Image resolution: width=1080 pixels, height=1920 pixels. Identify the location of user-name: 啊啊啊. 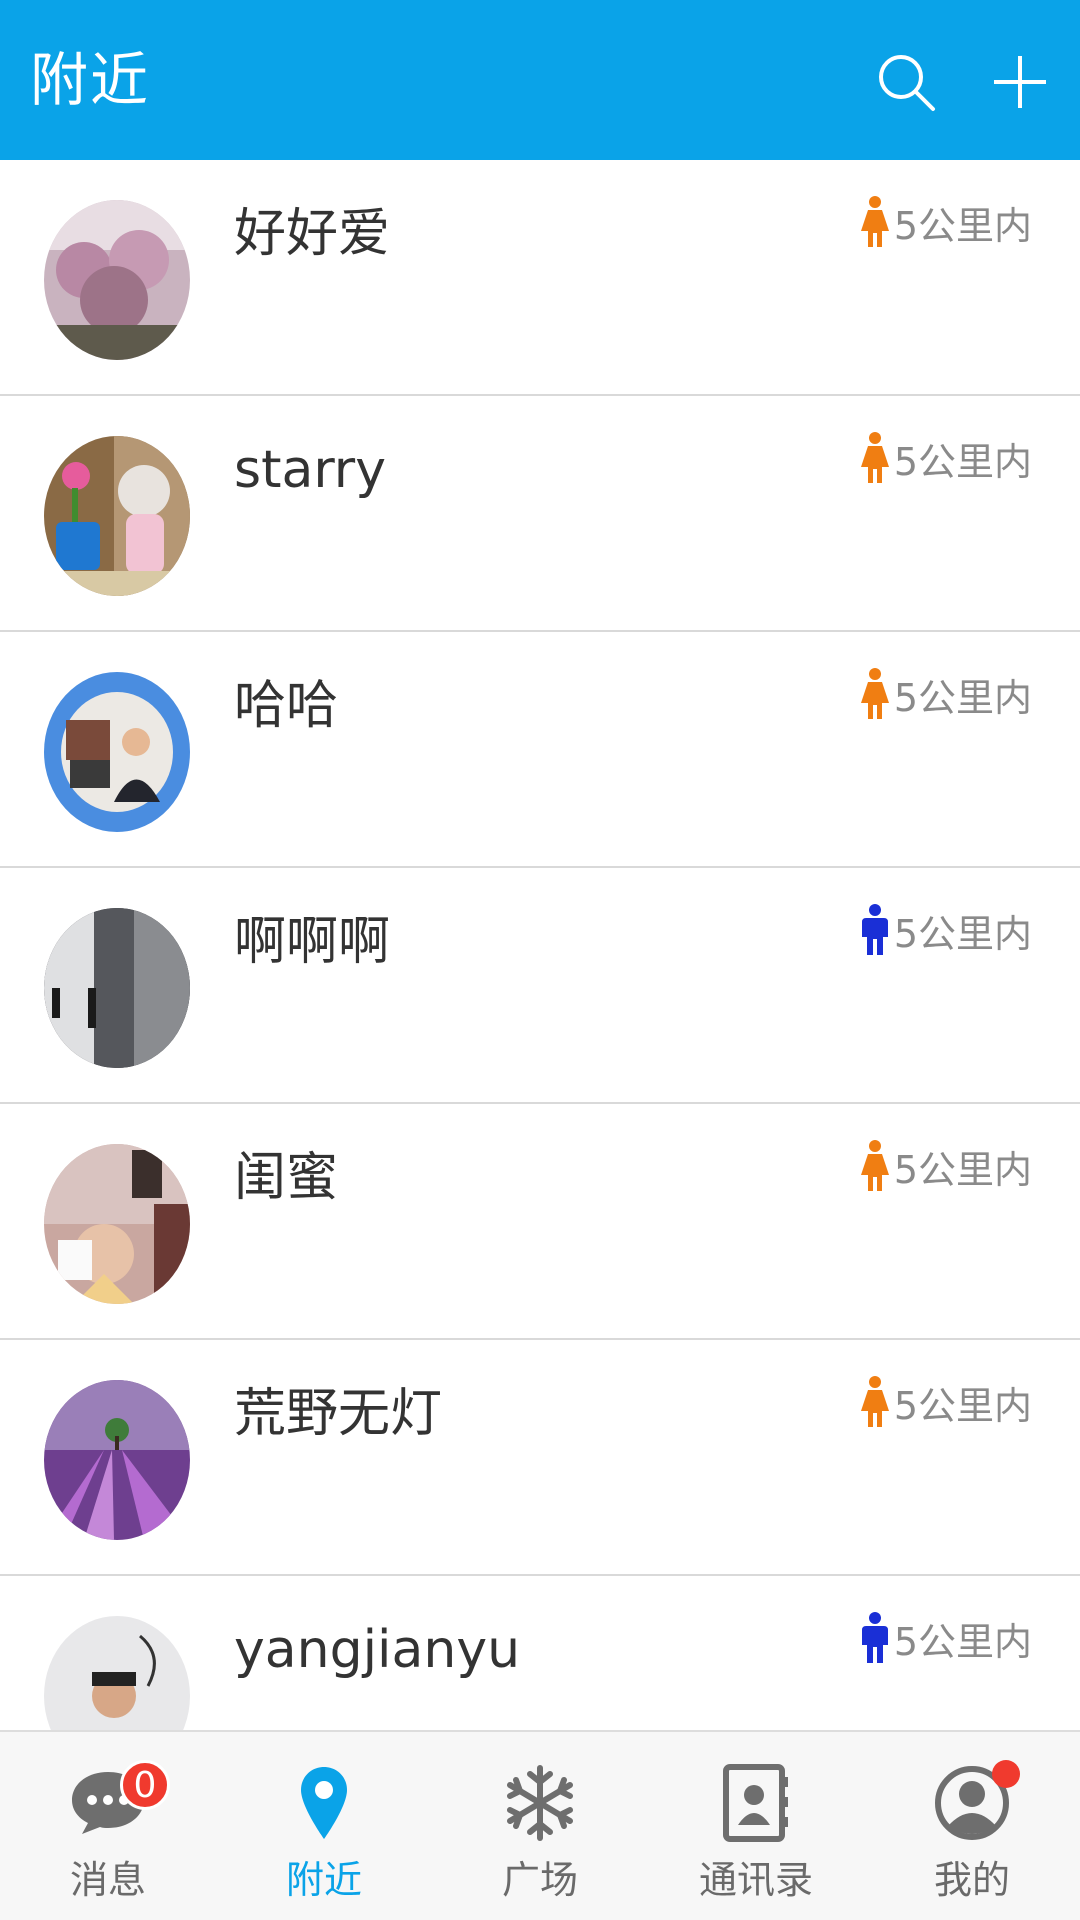
(312, 942).